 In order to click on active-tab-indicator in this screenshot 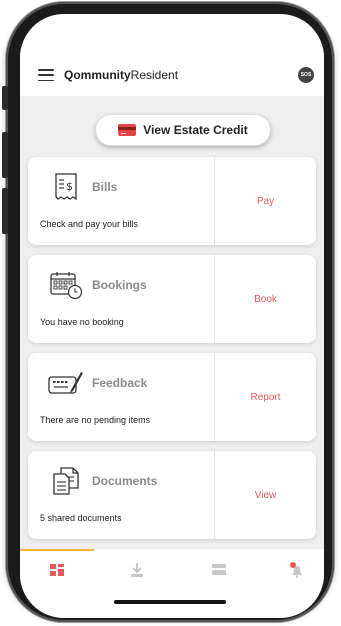, I will do `click(57, 550)`.